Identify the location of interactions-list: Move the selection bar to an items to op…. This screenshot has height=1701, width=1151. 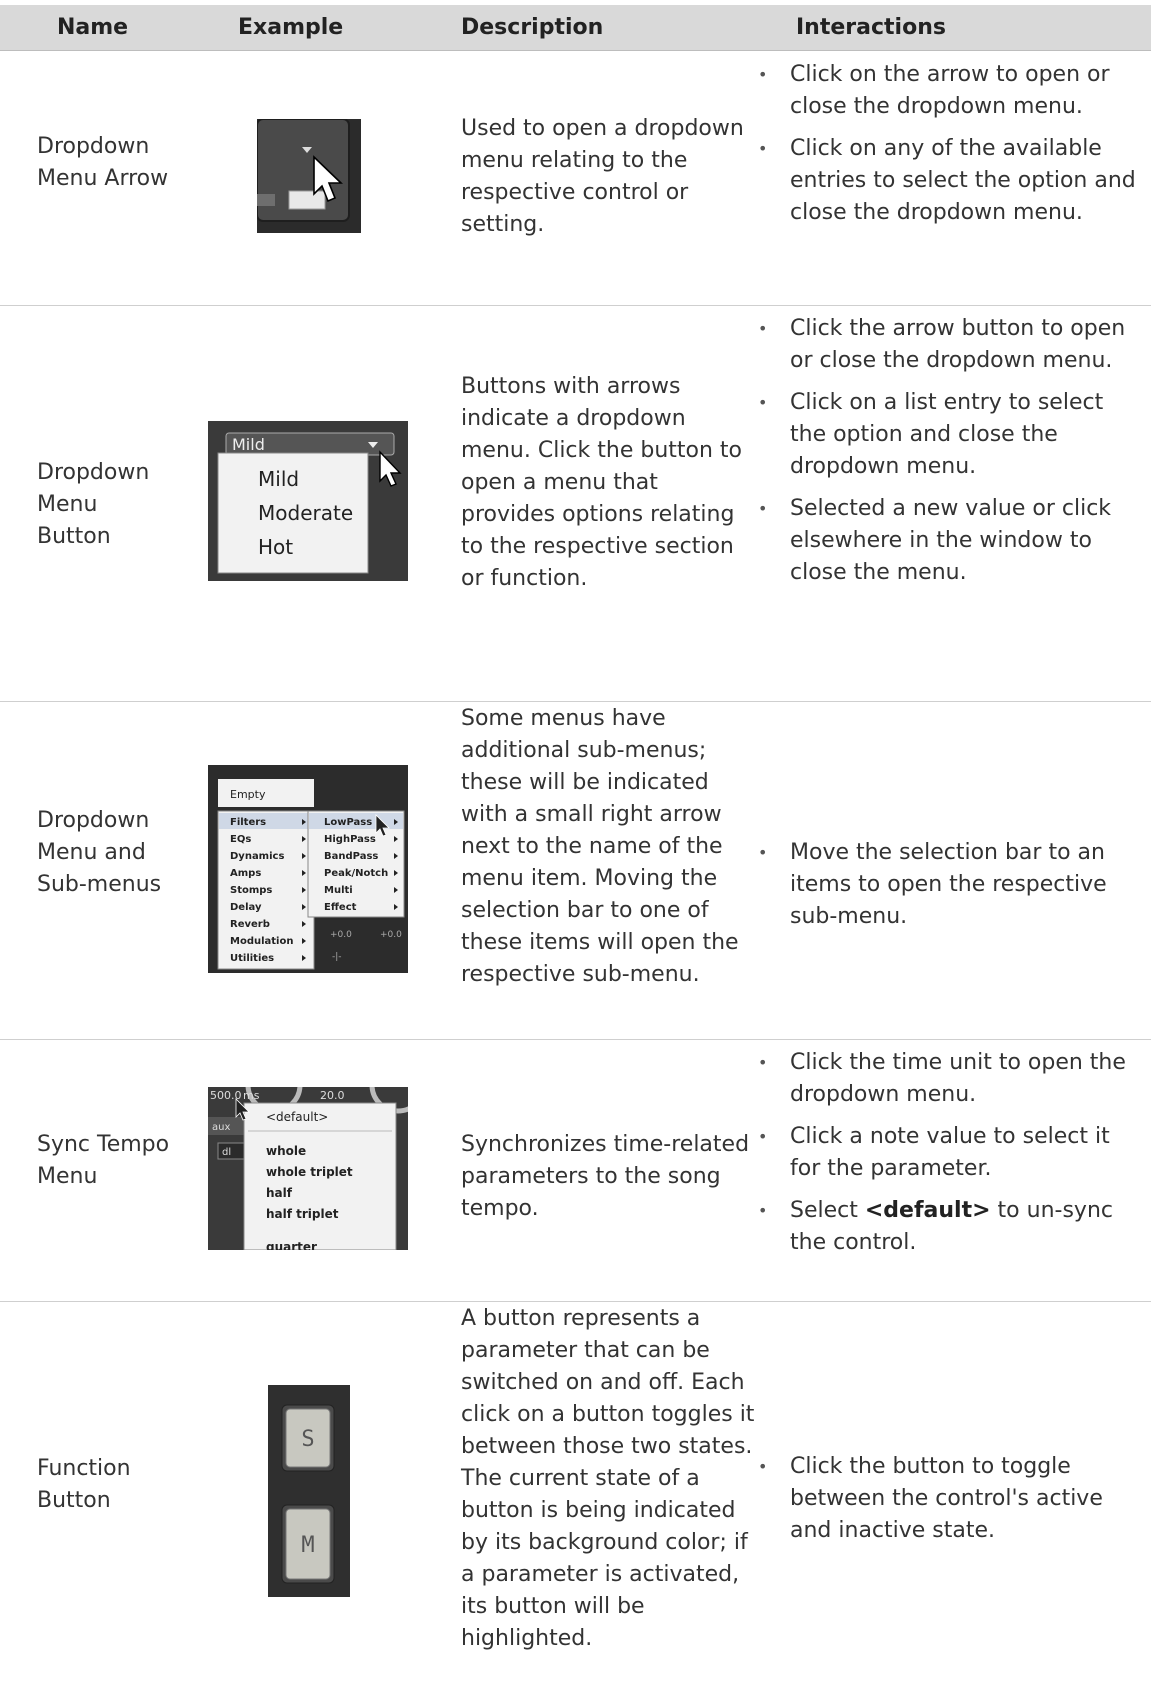
(951, 890).